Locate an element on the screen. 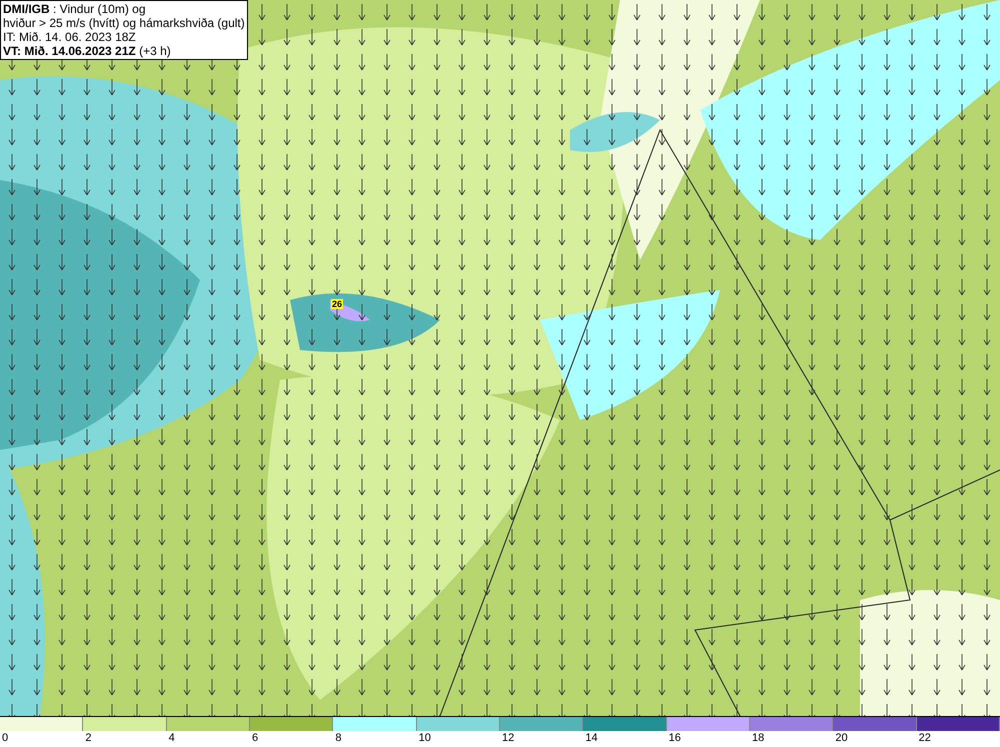  legend-tick-label: 10 is located at coordinates (424, 738).